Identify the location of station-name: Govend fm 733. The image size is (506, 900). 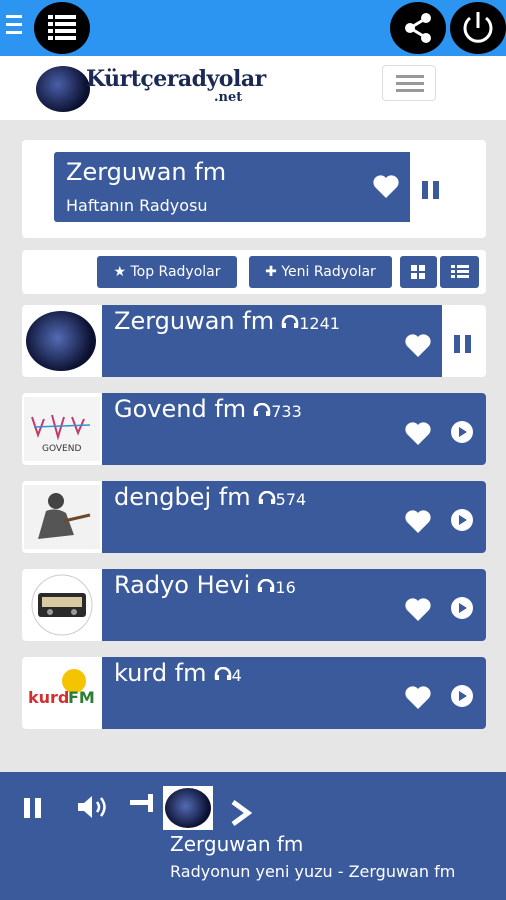
(208, 409).